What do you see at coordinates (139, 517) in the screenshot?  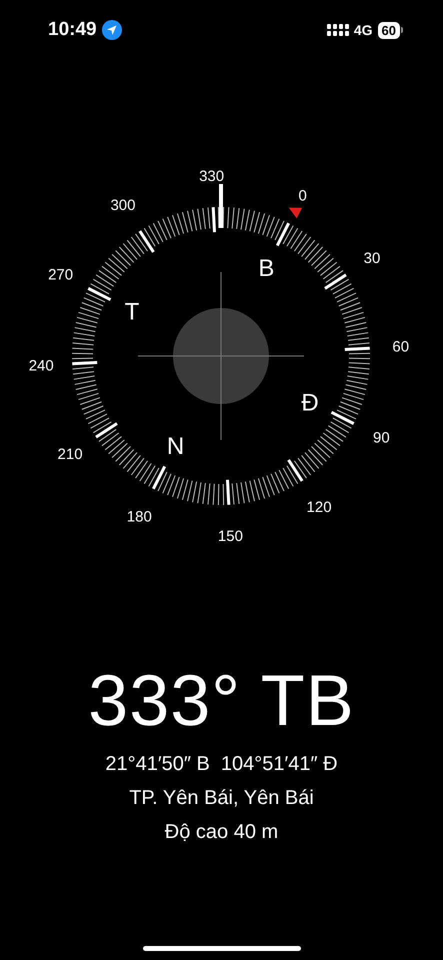 I see `degree-label: 180` at bounding box center [139, 517].